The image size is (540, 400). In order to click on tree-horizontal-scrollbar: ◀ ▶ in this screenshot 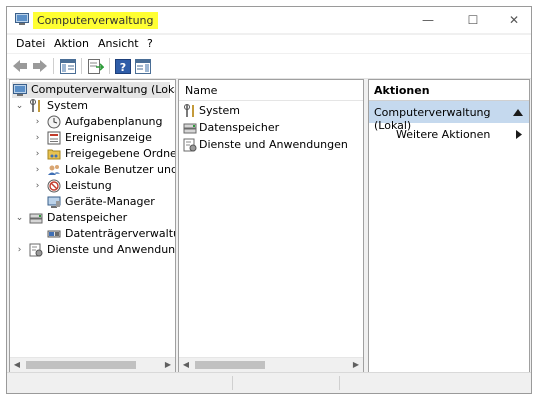, I will do `click(92, 364)`.